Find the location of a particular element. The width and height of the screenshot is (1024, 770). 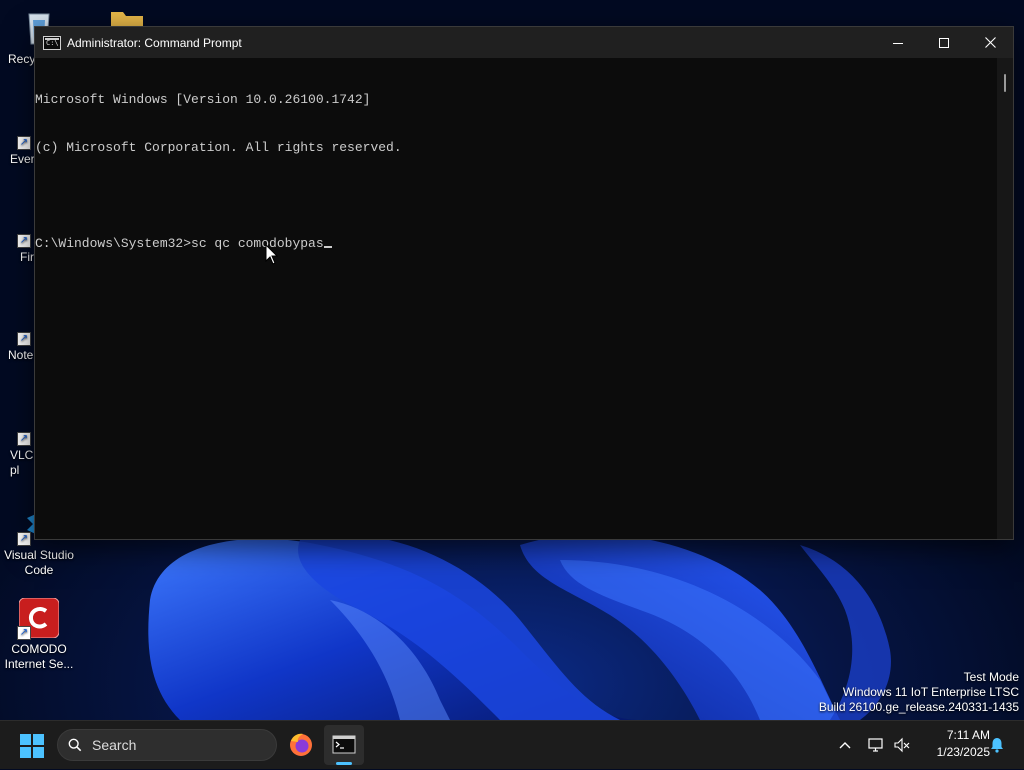

maximize-icon is located at coordinates (944, 42).